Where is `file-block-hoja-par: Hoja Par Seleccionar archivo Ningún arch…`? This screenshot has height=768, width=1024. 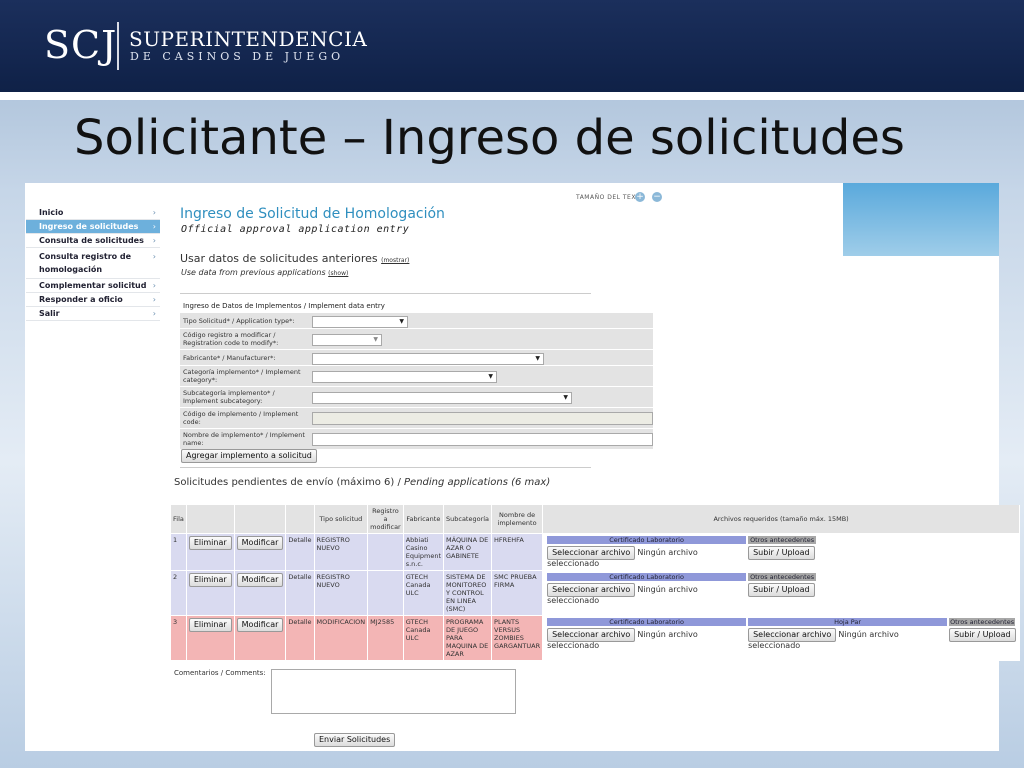
file-block-hoja-par: Hoja Par Seleccionar archivo Ningún arch… is located at coordinates (848, 634).